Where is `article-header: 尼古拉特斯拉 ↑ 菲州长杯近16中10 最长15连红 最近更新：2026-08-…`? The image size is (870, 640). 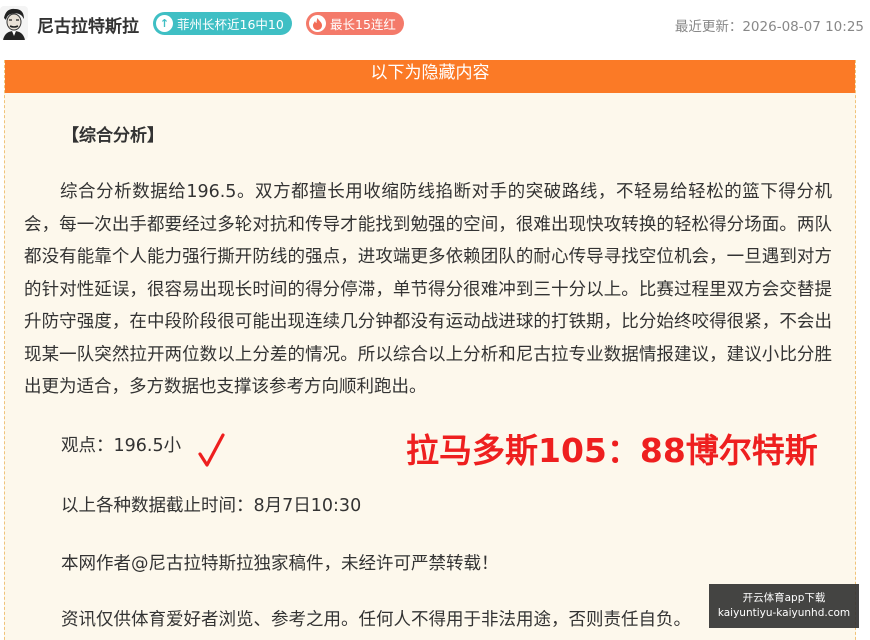
article-header: 尼古拉特斯拉 ↑ 菲州长杯近16中10 最长15连红 最近更新：2026-08-… is located at coordinates (435, 25).